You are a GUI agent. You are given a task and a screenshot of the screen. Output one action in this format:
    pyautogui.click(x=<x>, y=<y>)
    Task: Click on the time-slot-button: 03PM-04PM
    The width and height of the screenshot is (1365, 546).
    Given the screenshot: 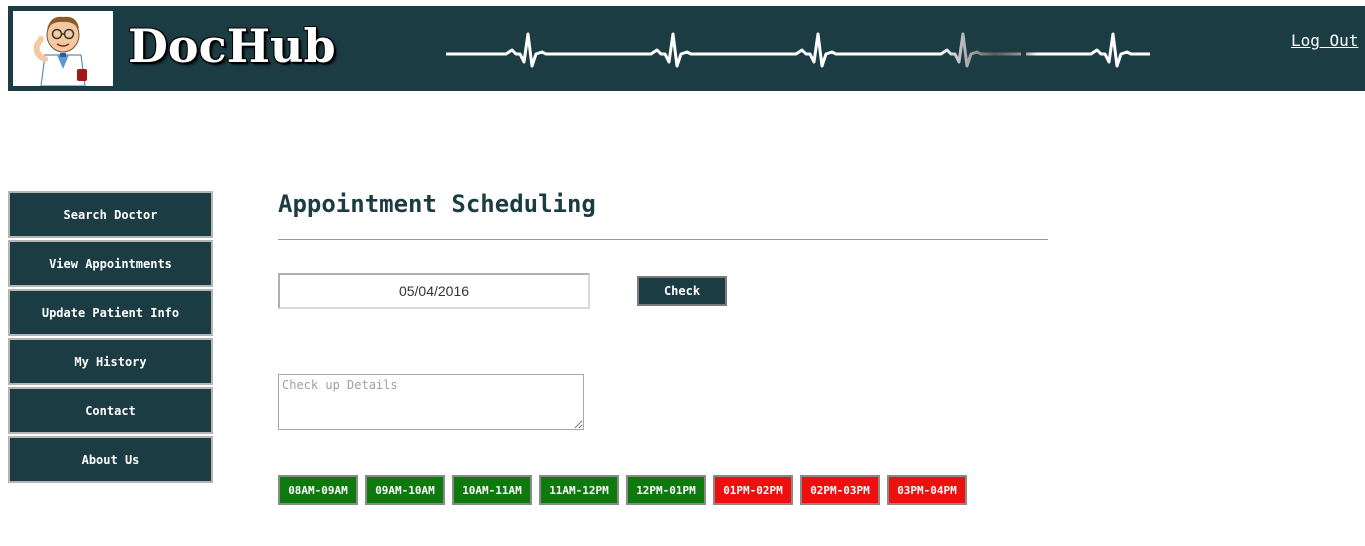 What is the action you would take?
    pyautogui.click(x=927, y=490)
    